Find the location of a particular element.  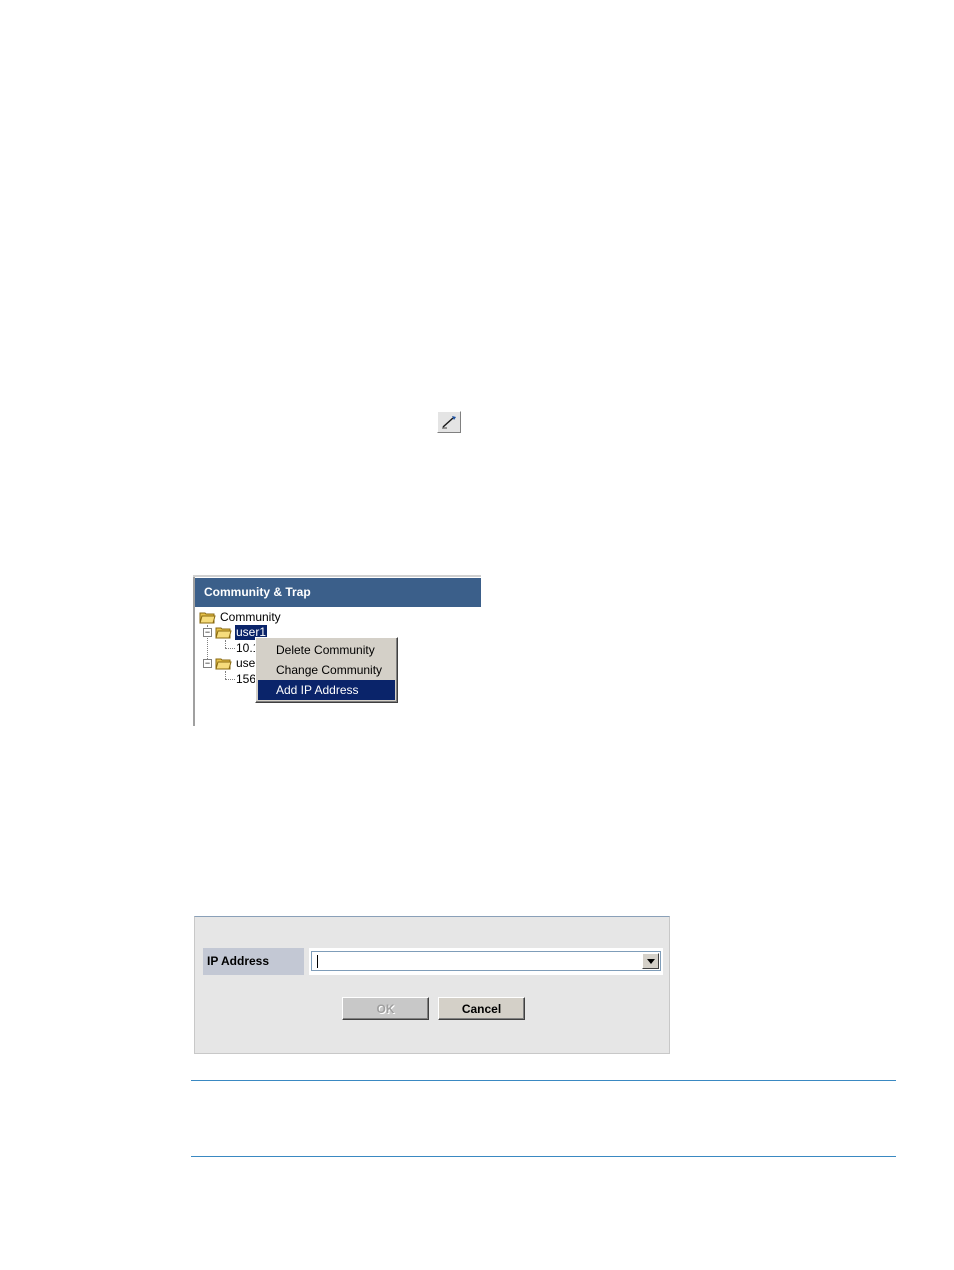

menu-item-change-community: Change Community is located at coordinates (326, 670).